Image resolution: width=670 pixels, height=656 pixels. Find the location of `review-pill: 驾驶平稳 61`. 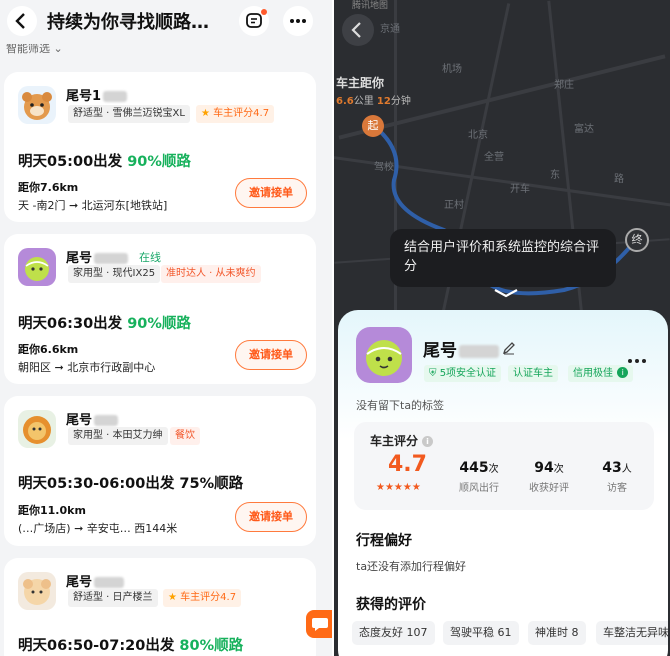

review-pill: 驾驶平稳 61 is located at coordinates (481, 633).